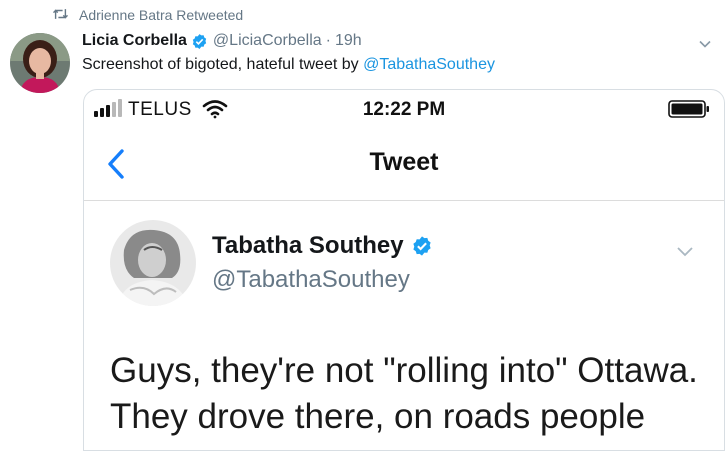 The image size is (727, 451). I want to click on retweet-icon, so click(60, 15).